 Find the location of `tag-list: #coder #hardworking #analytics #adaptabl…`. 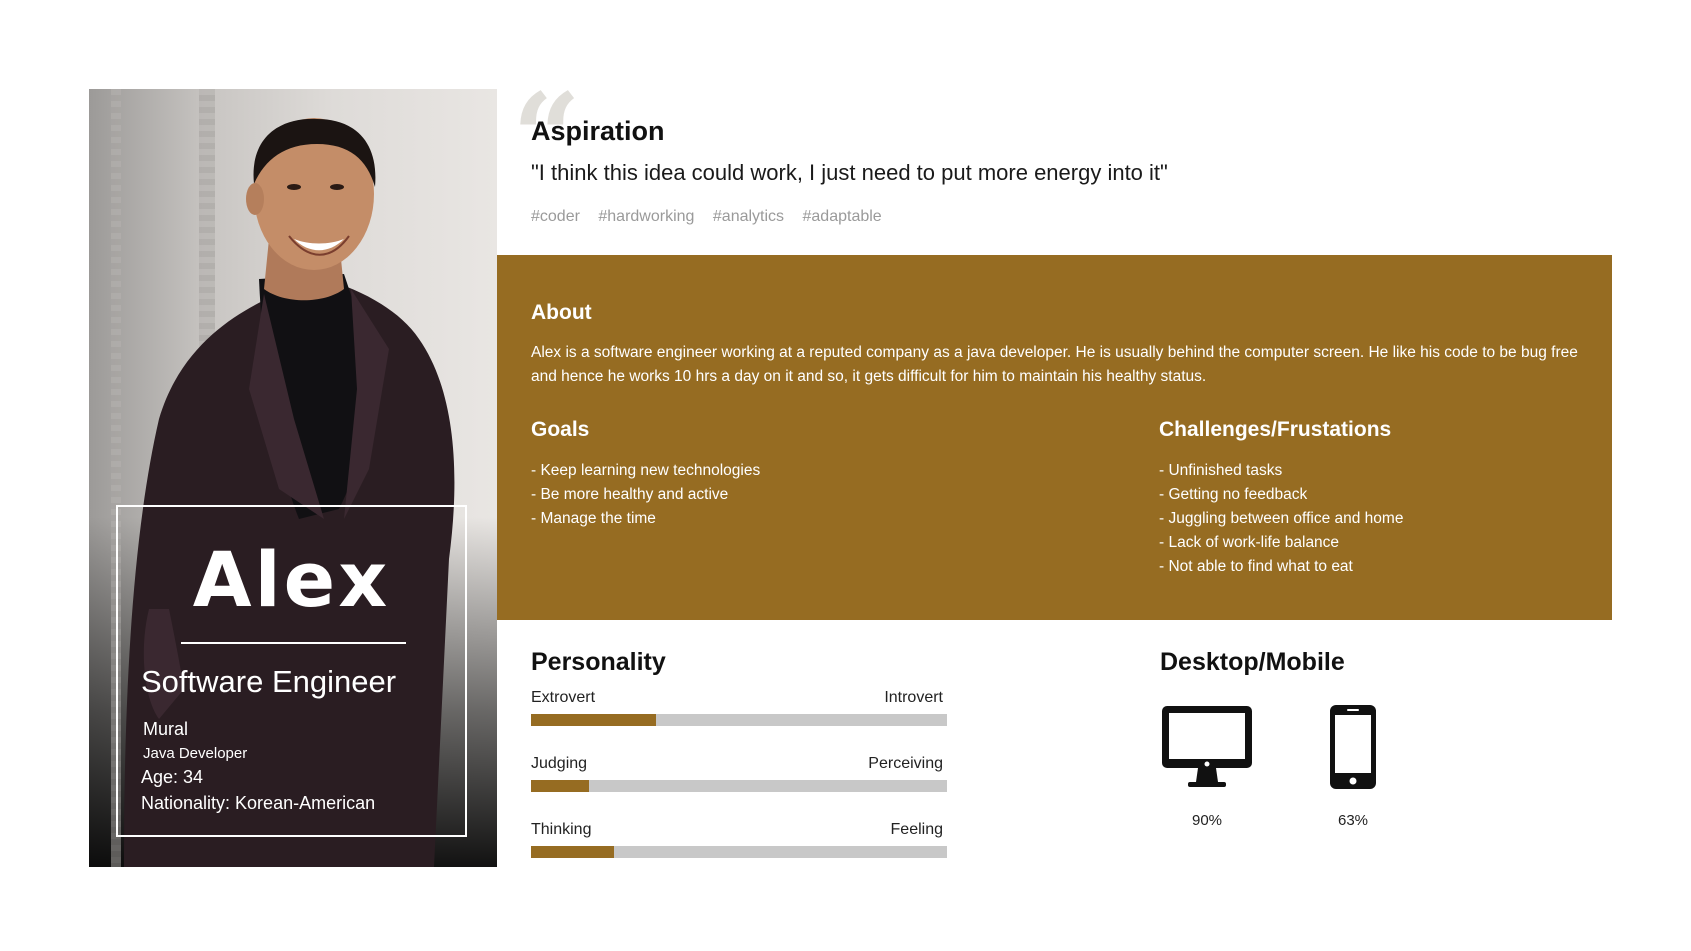

tag-list: #coder #hardworking #analytics #adaptabl… is located at coordinates (713, 217).